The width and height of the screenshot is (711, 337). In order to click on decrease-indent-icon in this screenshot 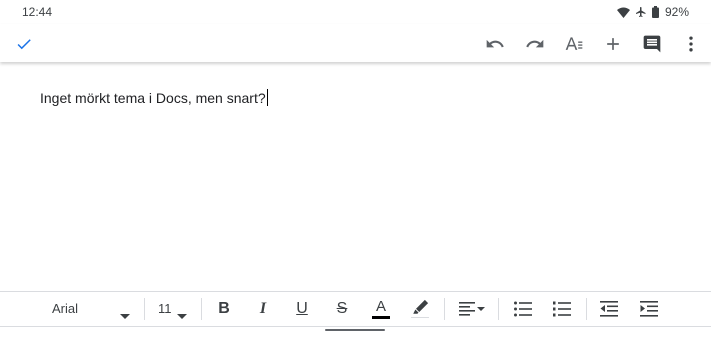, I will do `click(609, 309)`.